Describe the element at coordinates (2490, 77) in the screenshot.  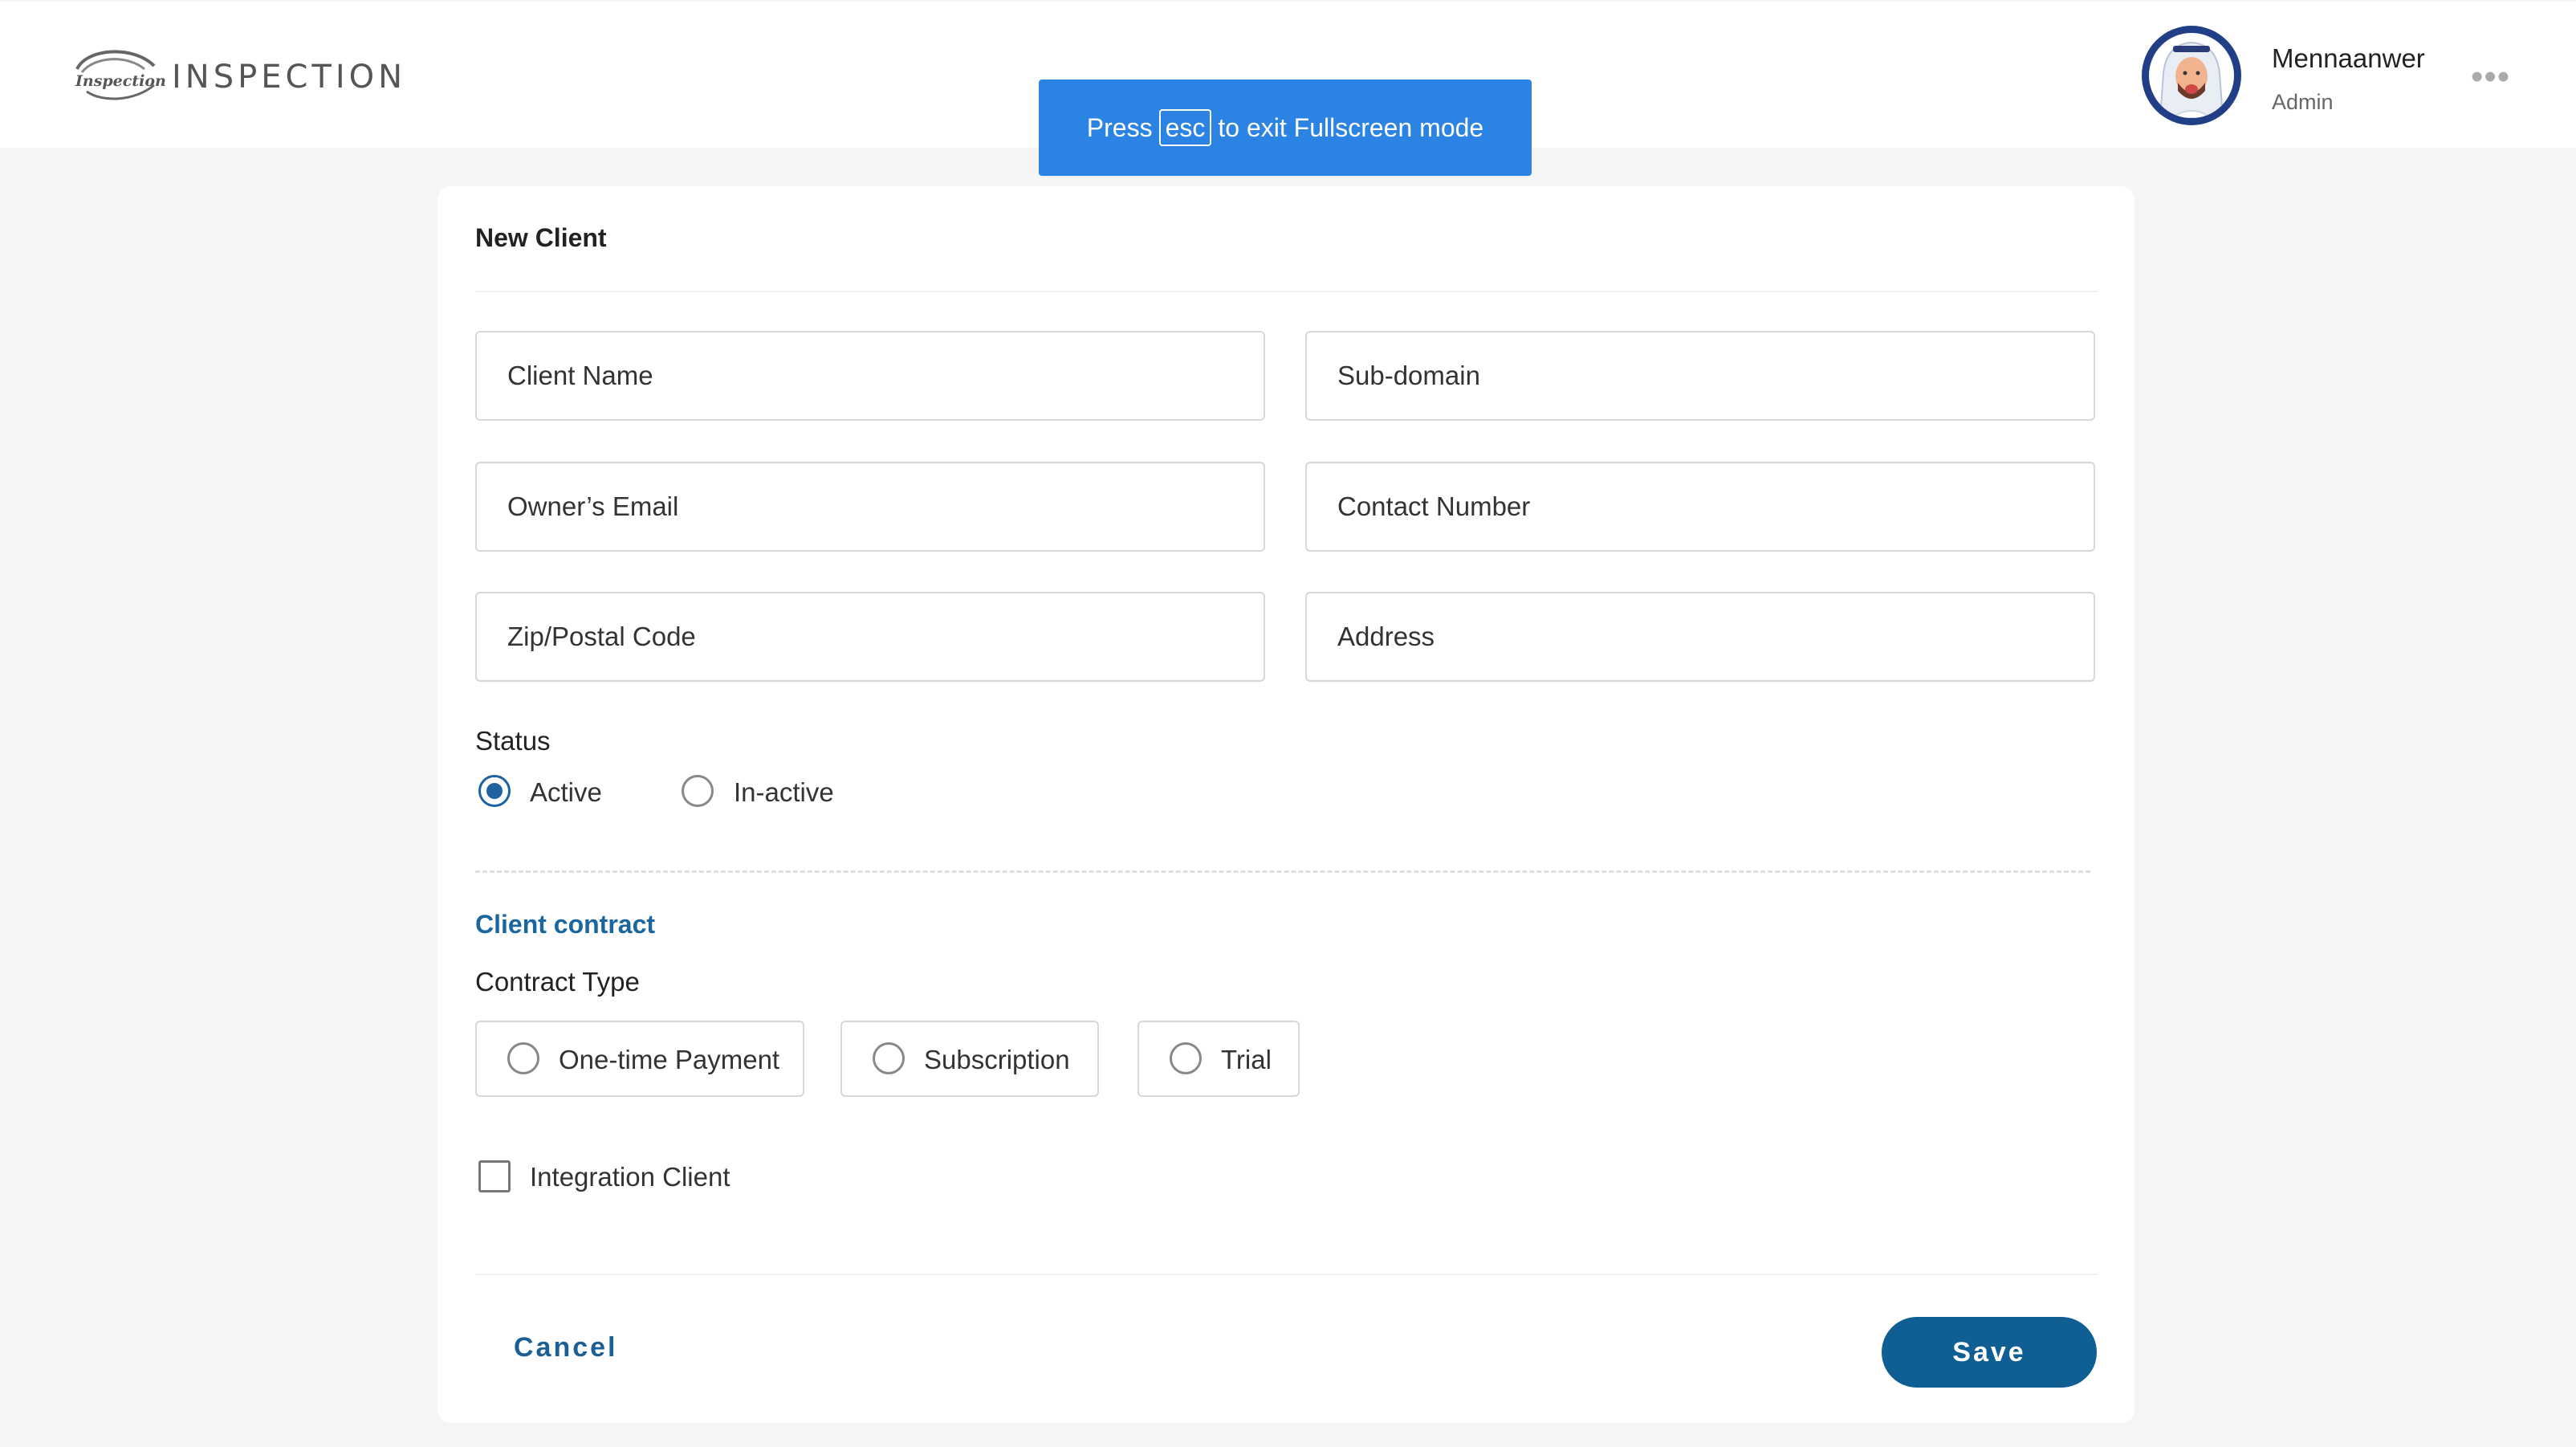
I see `more-options-icon: •••` at that location.